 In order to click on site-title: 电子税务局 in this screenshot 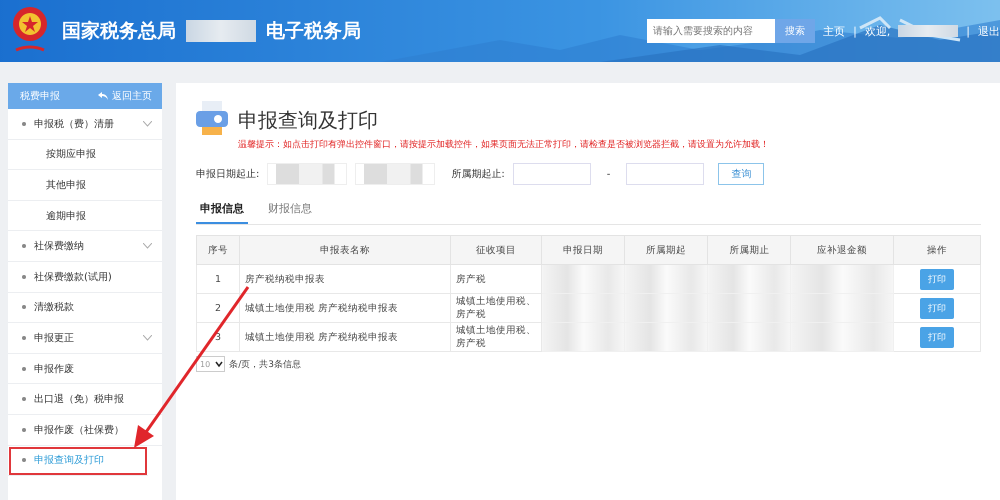, I will do `click(313, 31)`.